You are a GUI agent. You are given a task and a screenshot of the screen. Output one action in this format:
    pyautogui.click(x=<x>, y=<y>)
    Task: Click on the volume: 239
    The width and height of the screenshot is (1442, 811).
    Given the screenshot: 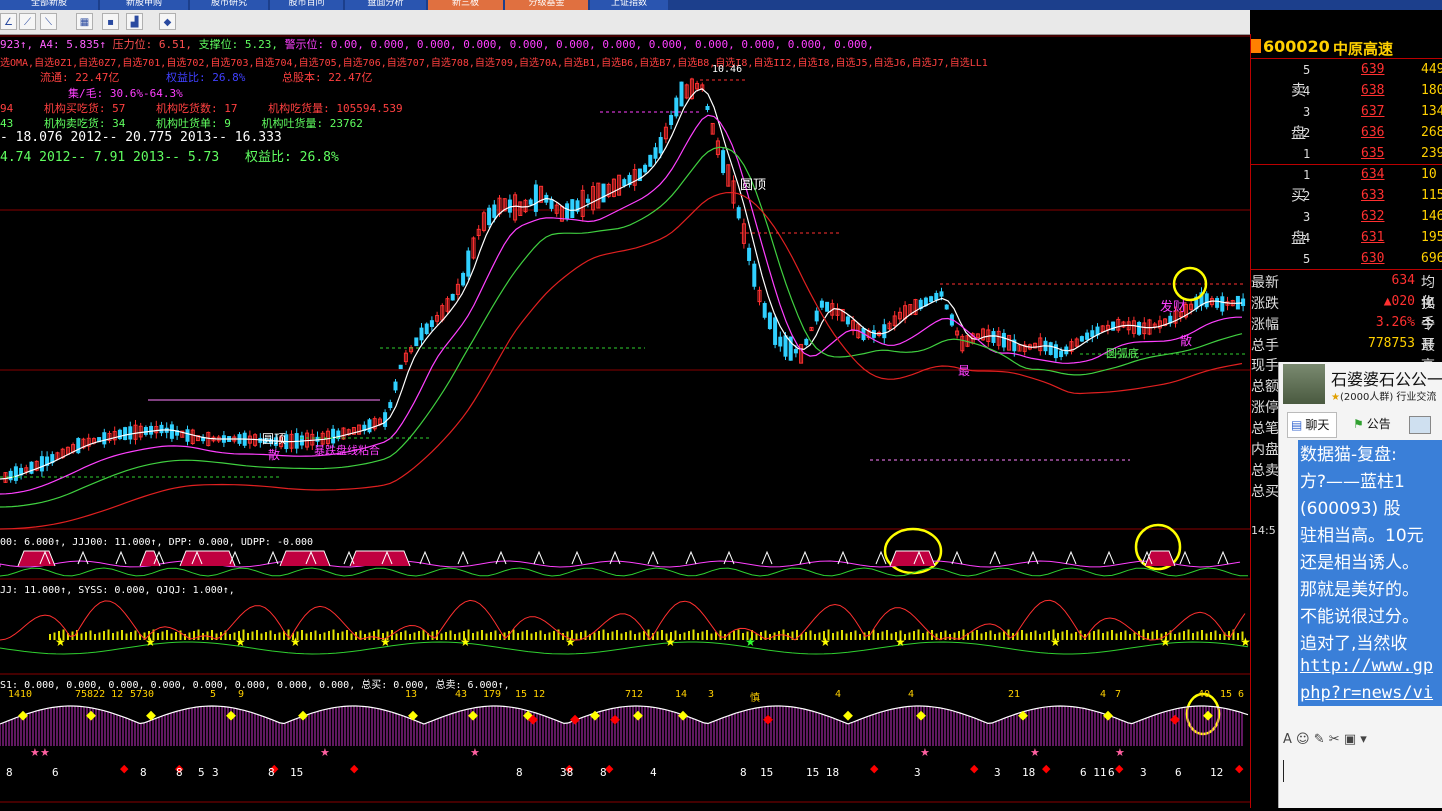 What is the action you would take?
    pyautogui.click(x=1431, y=153)
    